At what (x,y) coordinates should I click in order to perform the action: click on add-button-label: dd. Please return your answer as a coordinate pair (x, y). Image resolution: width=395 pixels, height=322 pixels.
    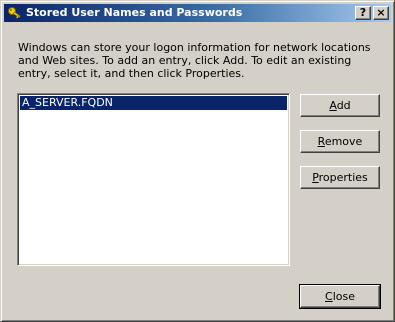
    Looking at the image, I should click on (343, 105).